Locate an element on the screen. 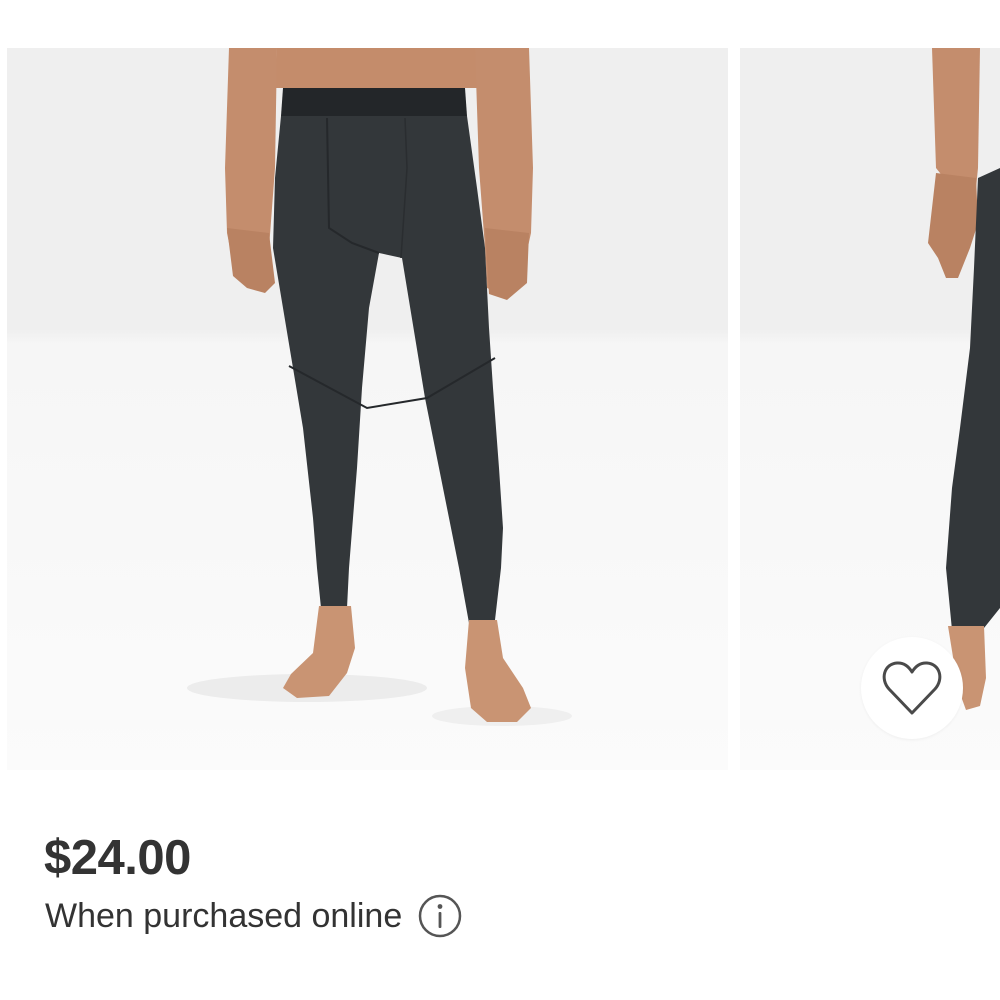 This screenshot has width=1000, height=1000. favorite-button is located at coordinates (912, 688).